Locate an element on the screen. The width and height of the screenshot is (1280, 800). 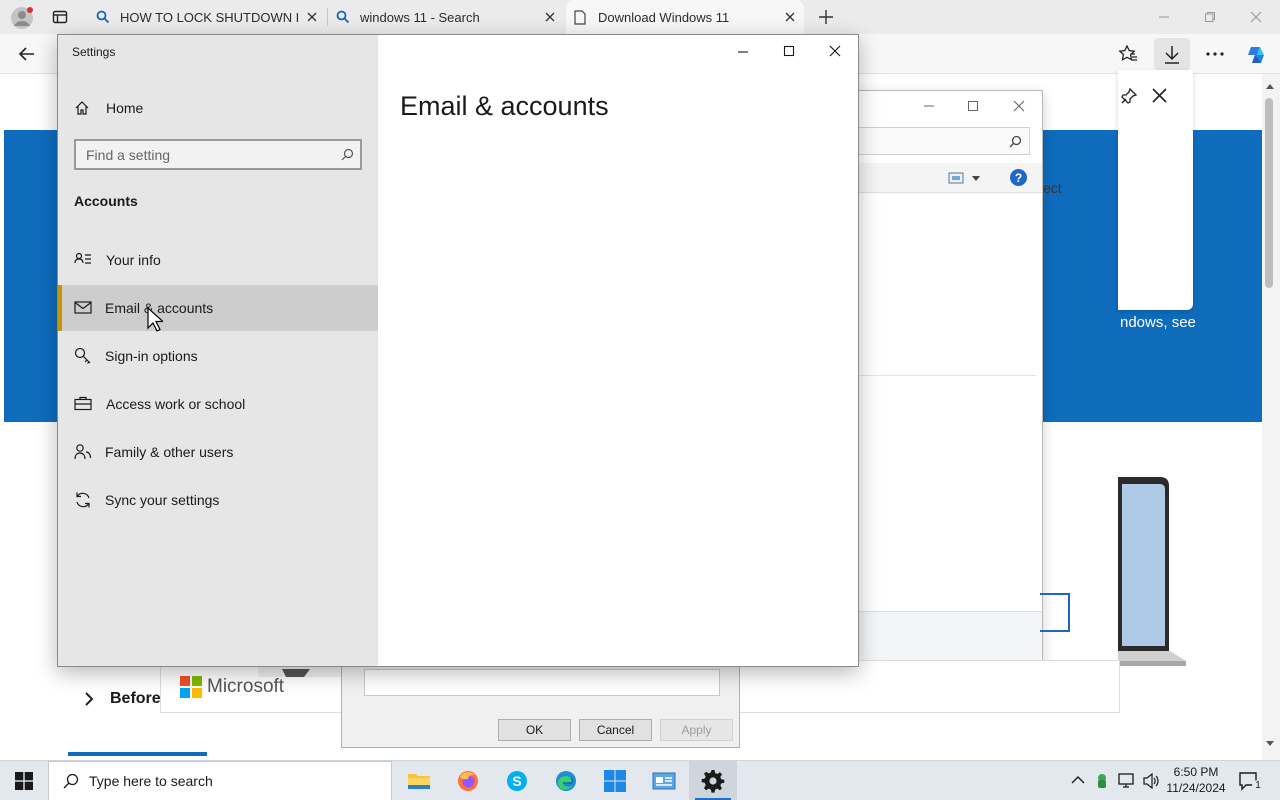
explorer-maximize-button is located at coordinates (973, 106).